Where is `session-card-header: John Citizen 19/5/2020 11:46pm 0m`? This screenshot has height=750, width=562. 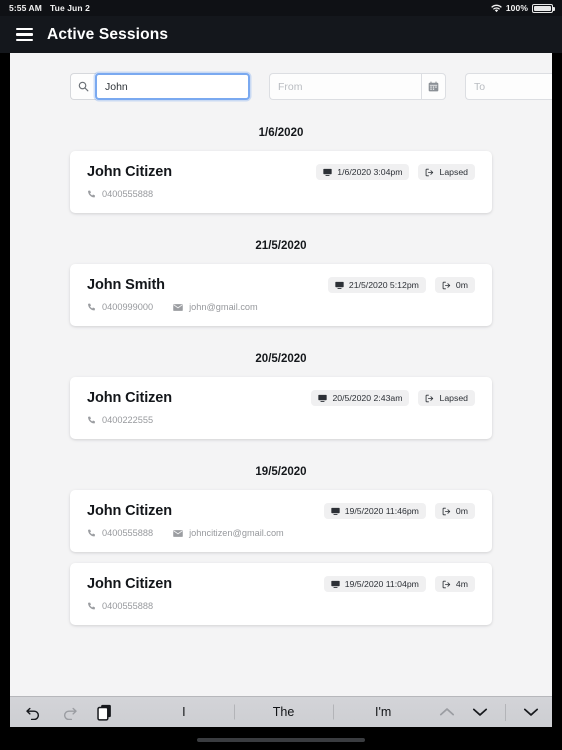
session-card-header: John Citizen 19/5/2020 11:46pm 0m is located at coordinates (281, 511).